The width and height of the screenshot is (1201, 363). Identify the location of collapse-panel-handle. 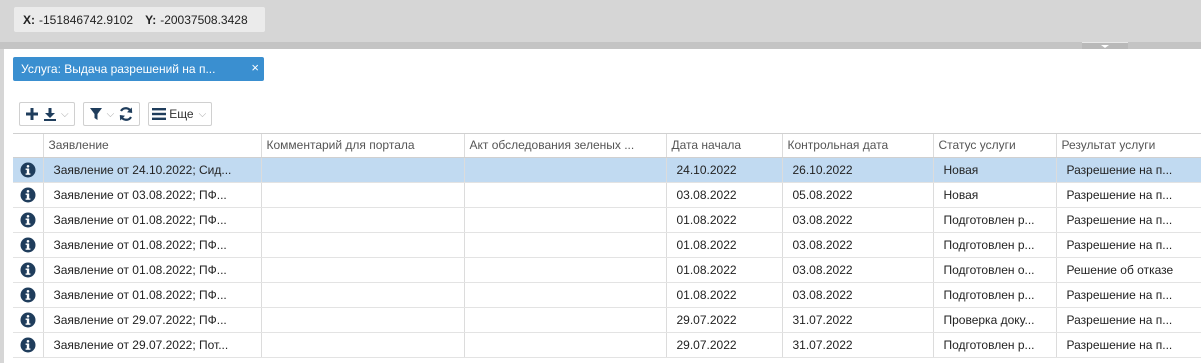
(1105, 45).